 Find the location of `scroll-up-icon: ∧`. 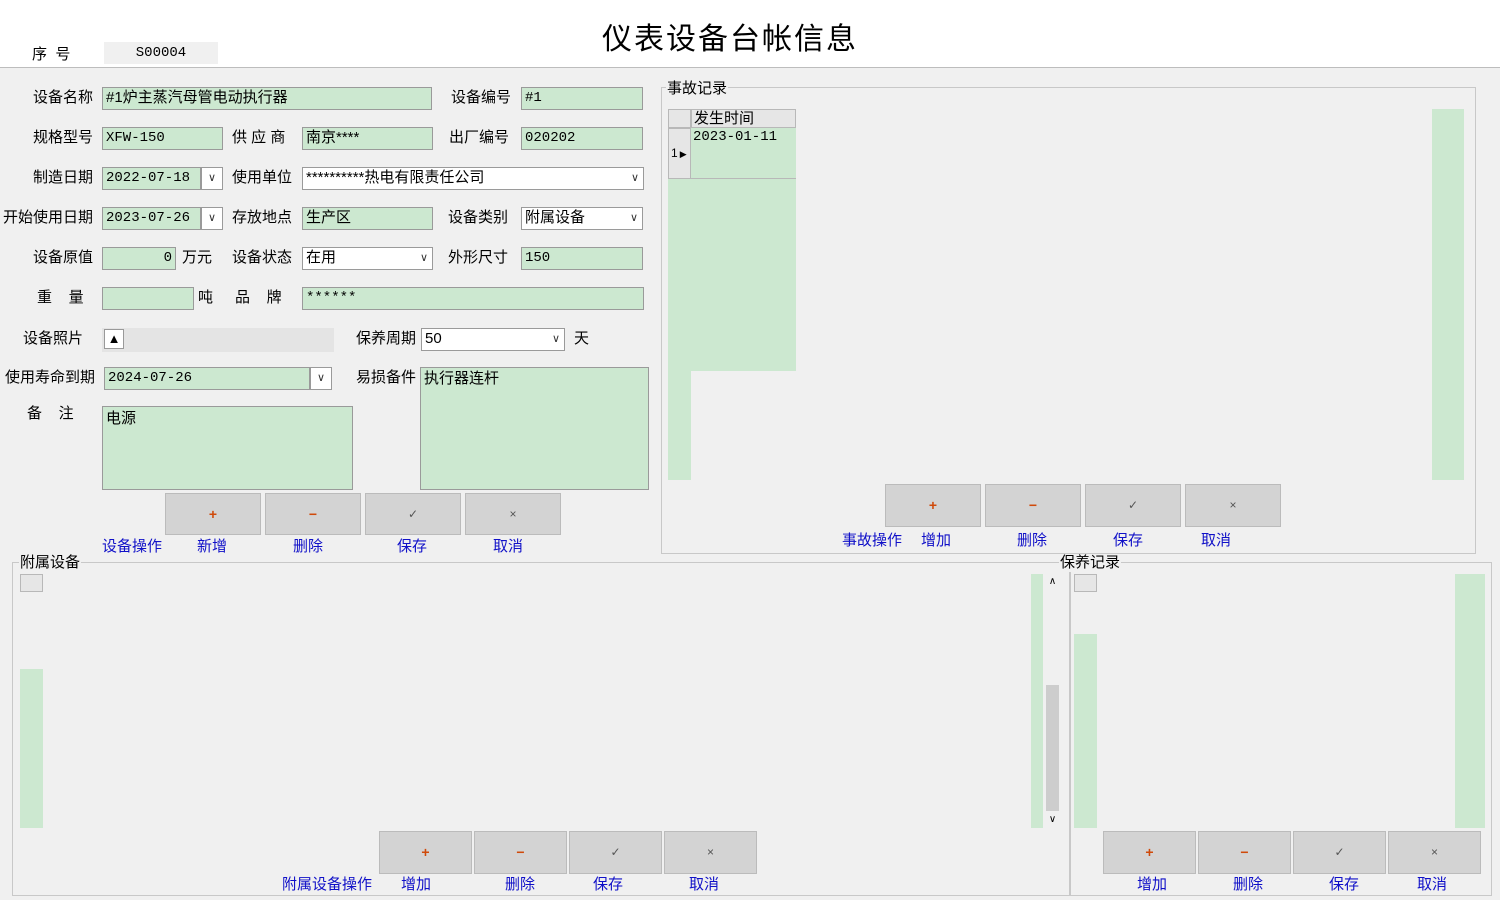

scroll-up-icon: ∧ is located at coordinates (1052, 582).